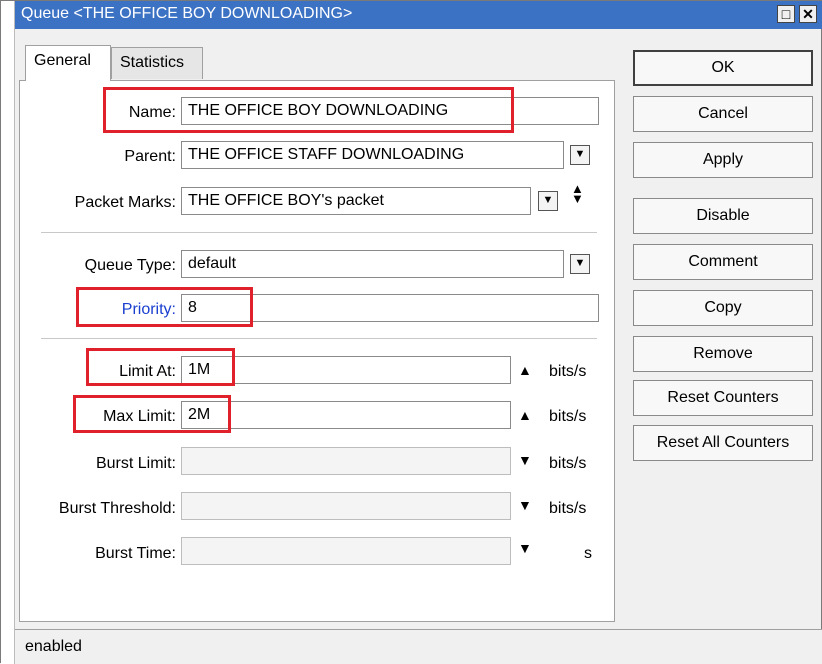 The width and height of the screenshot is (822, 664). Describe the element at coordinates (525, 460) in the screenshot. I see `burst-limit-down-icon: ▼` at that location.